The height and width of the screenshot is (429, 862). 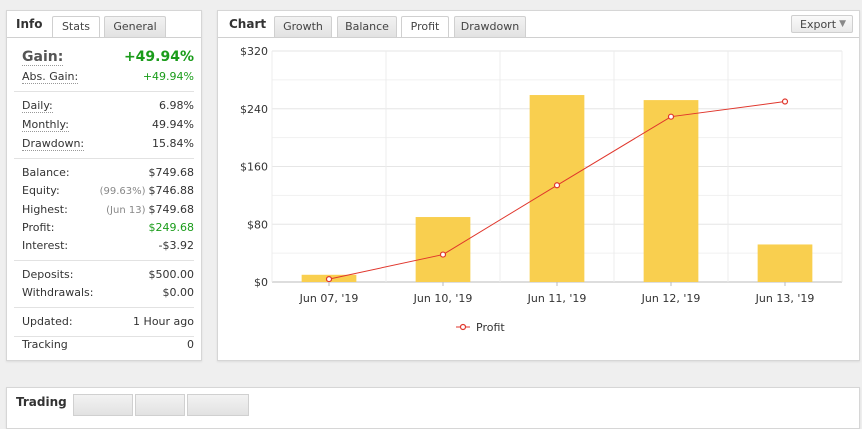 I want to click on y-tick-label: $80, so click(x=257, y=224).